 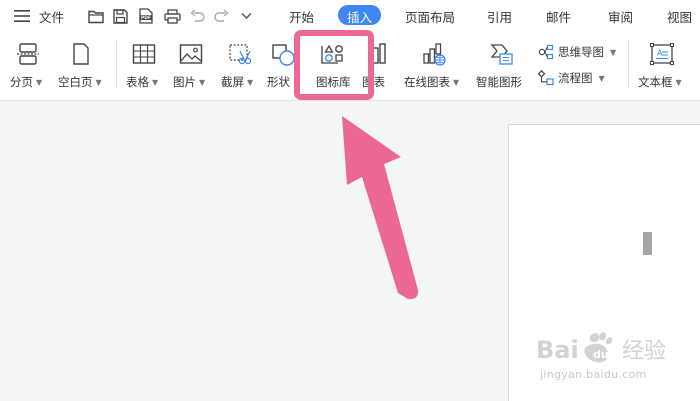 What do you see at coordinates (557, 350) in the screenshot?
I see `svg-text: Bai` at bounding box center [557, 350].